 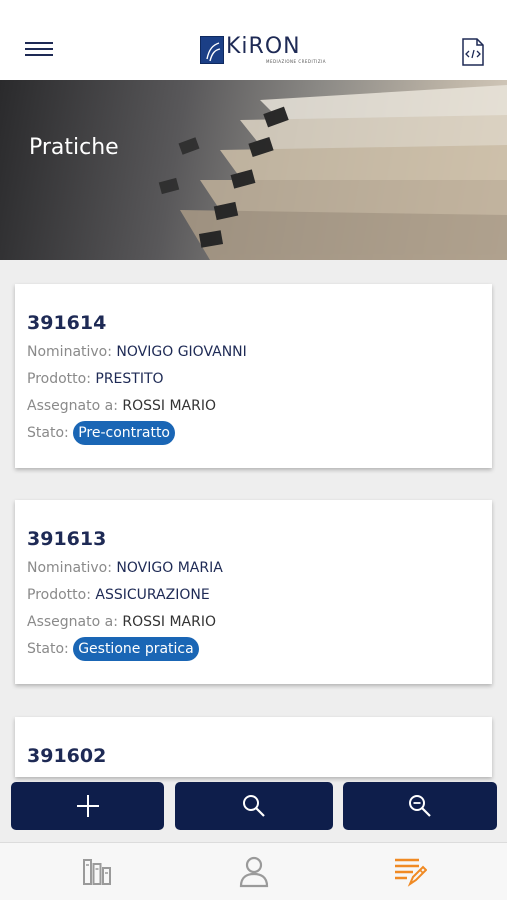 I want to click on user-icon, so click(x=254, y=872).